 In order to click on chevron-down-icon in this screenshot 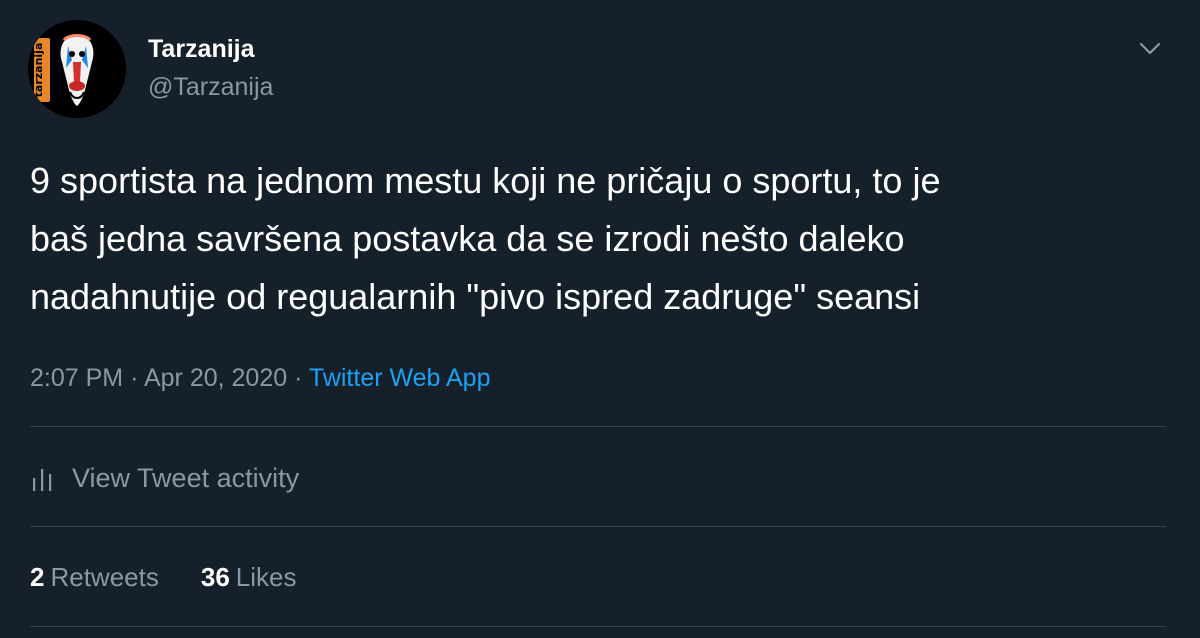, I will do `click(1150, 48)`.